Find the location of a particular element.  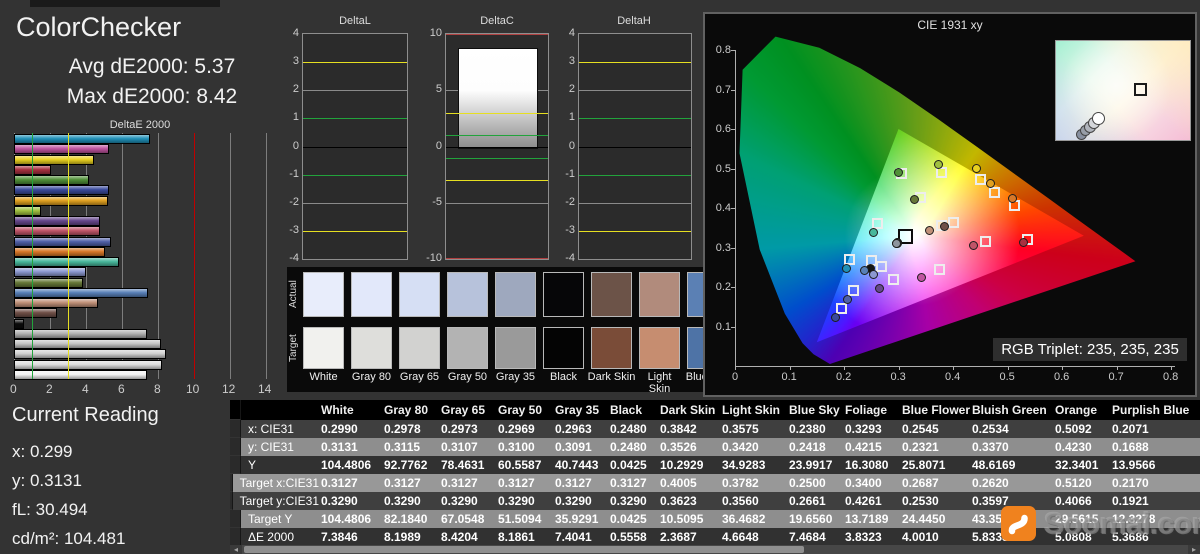

cell: 51.5094 is located at coordinates (524, 519).